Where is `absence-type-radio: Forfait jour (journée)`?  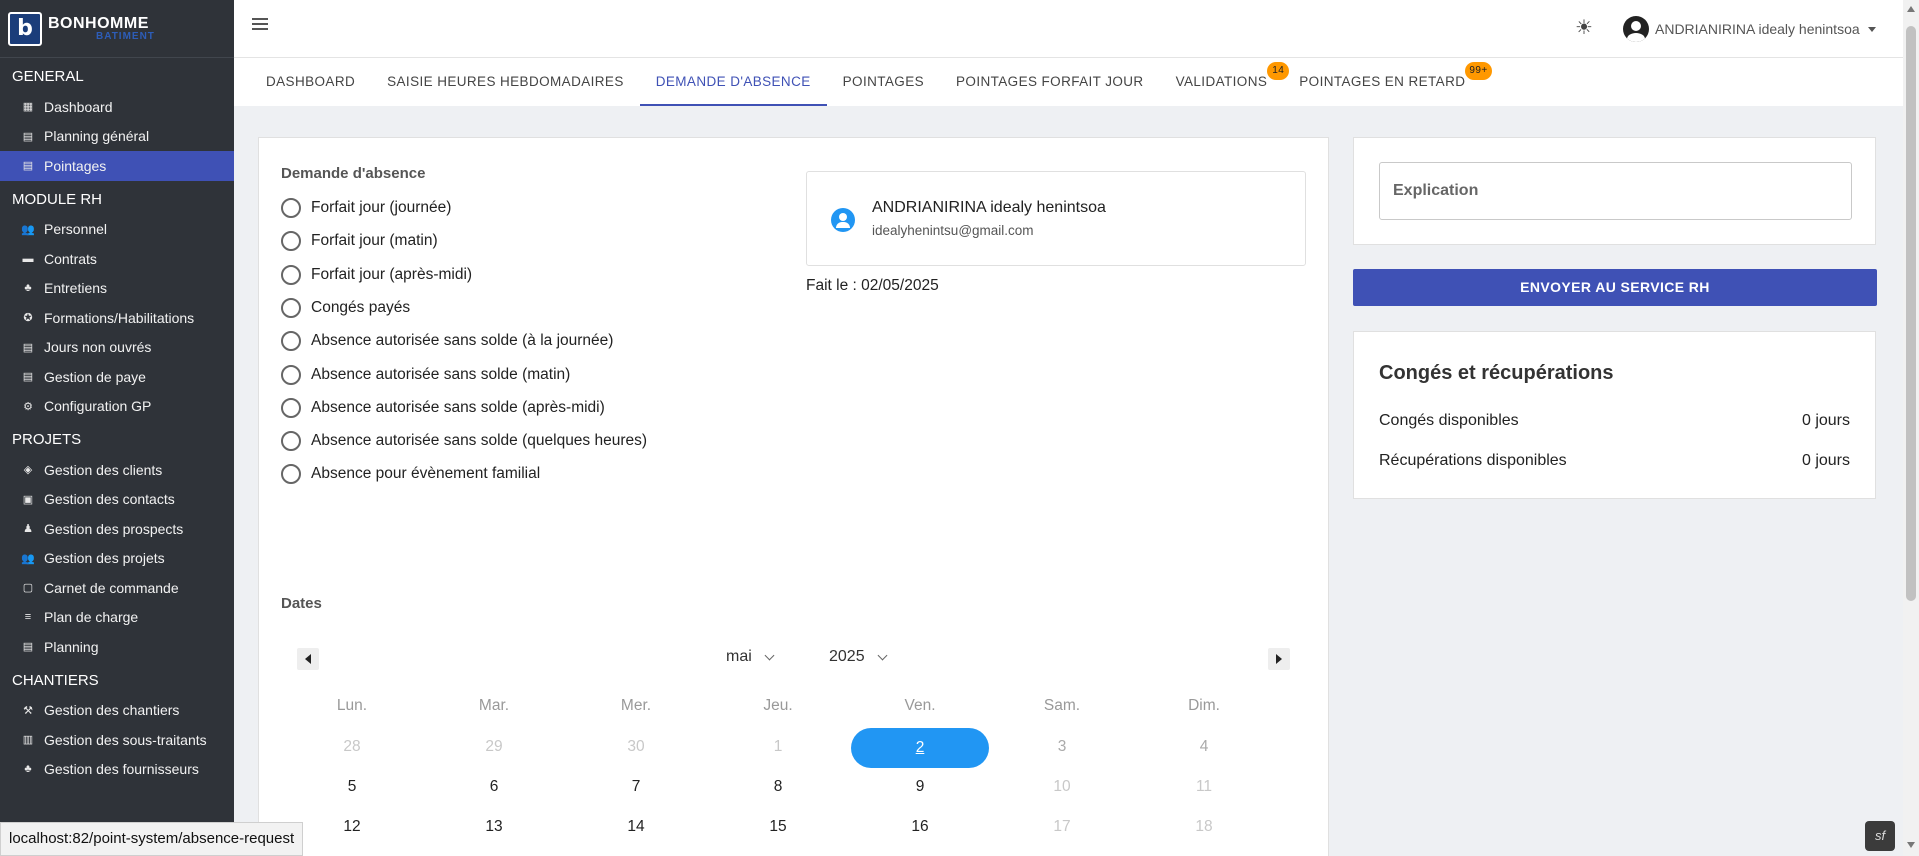 absence-type-radio: Forfait jour (journée) is located at coordinates (366, 208).